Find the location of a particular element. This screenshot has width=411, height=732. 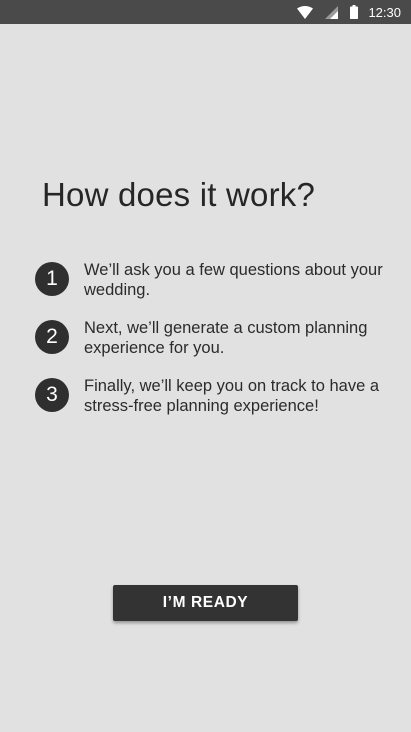

step-number-badge: 2 is located at coordinates (52, 337).